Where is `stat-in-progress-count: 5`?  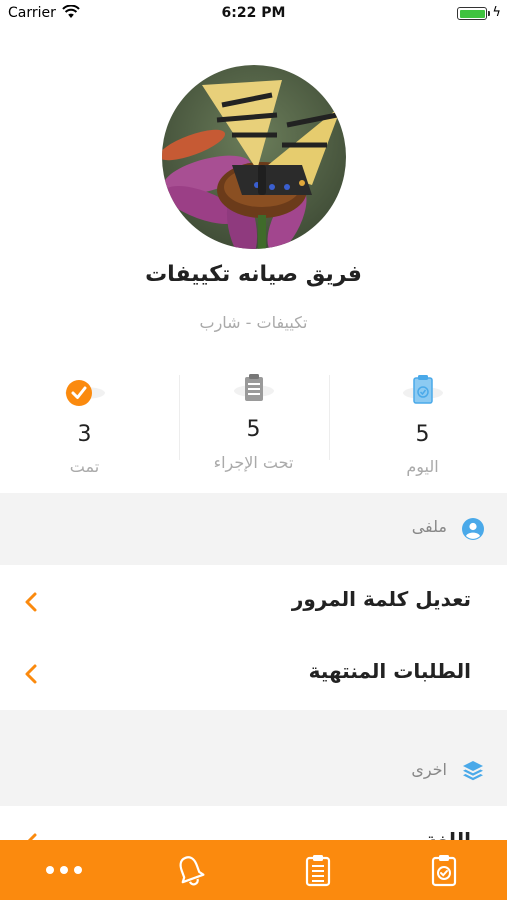
stat-in-progress-count: 5 is located at coordinates (253, 429).